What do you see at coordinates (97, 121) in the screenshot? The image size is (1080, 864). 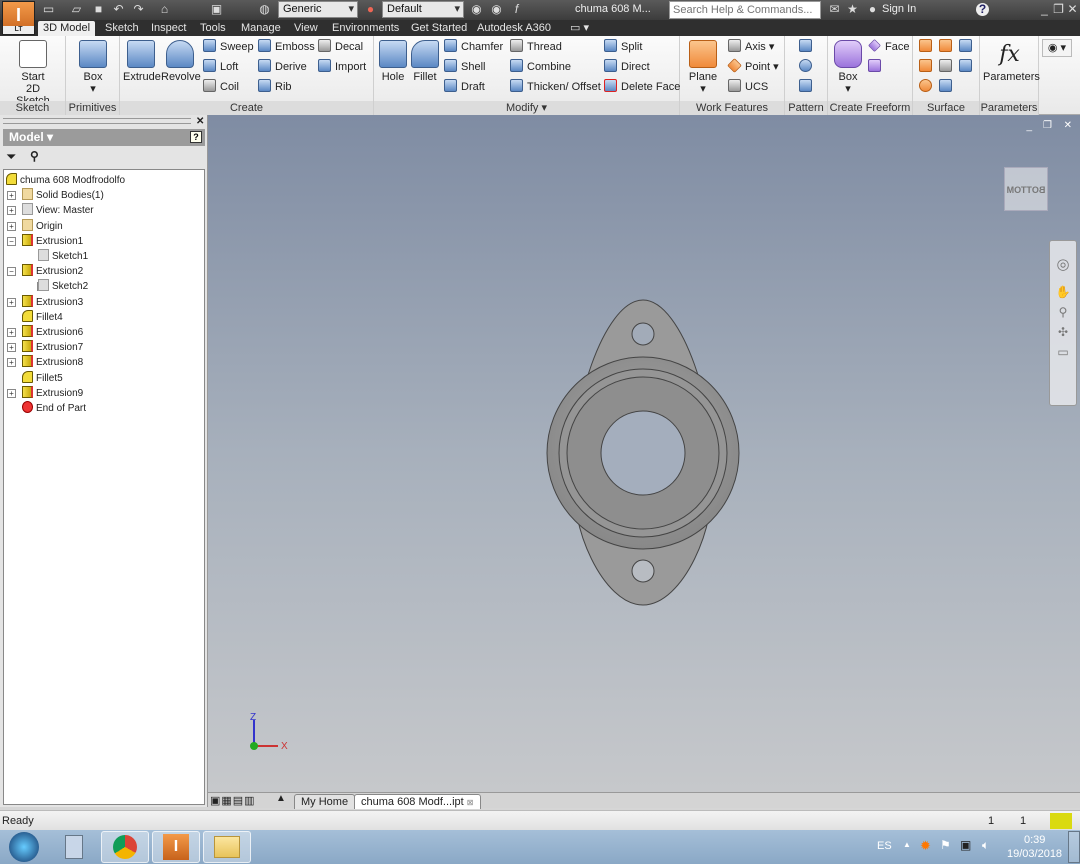 I see `browser-grip` at bounding box center [97, 121].